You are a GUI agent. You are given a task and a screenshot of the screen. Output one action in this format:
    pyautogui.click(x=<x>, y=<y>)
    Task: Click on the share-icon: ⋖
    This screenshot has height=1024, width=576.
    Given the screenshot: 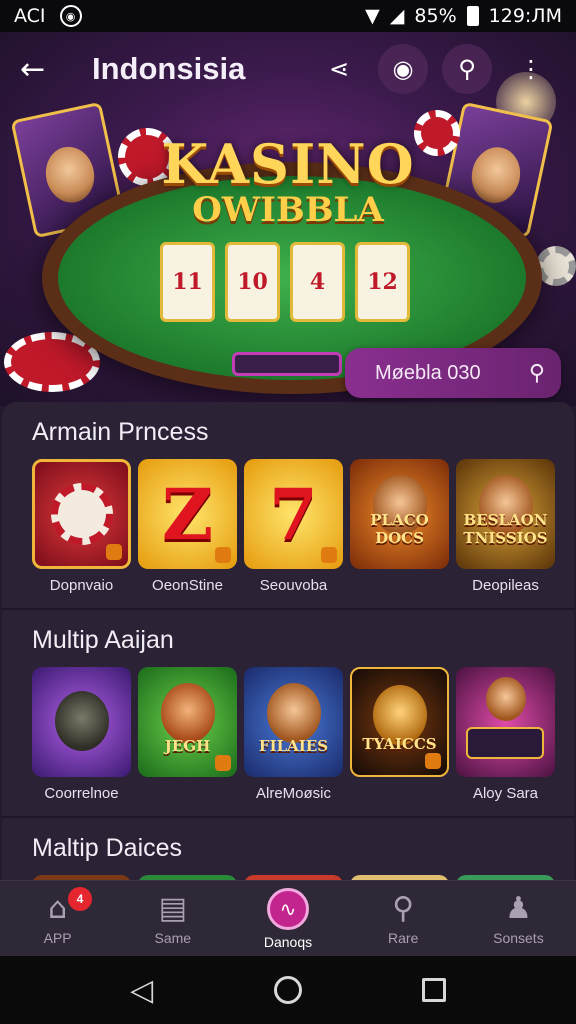 What is the action you would take?
    pyautogui.click(x=339, y=69)
    